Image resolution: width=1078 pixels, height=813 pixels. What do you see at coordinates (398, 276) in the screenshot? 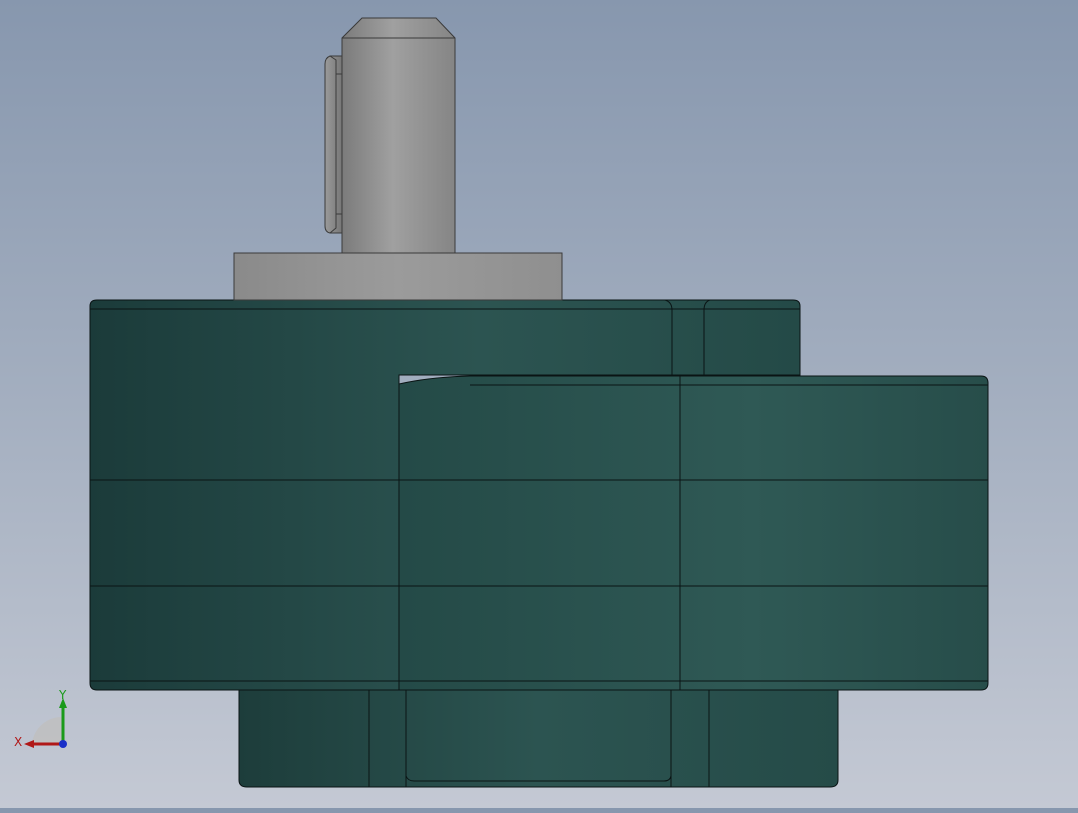
I see `input-flange` at bounding box center [398, 276].